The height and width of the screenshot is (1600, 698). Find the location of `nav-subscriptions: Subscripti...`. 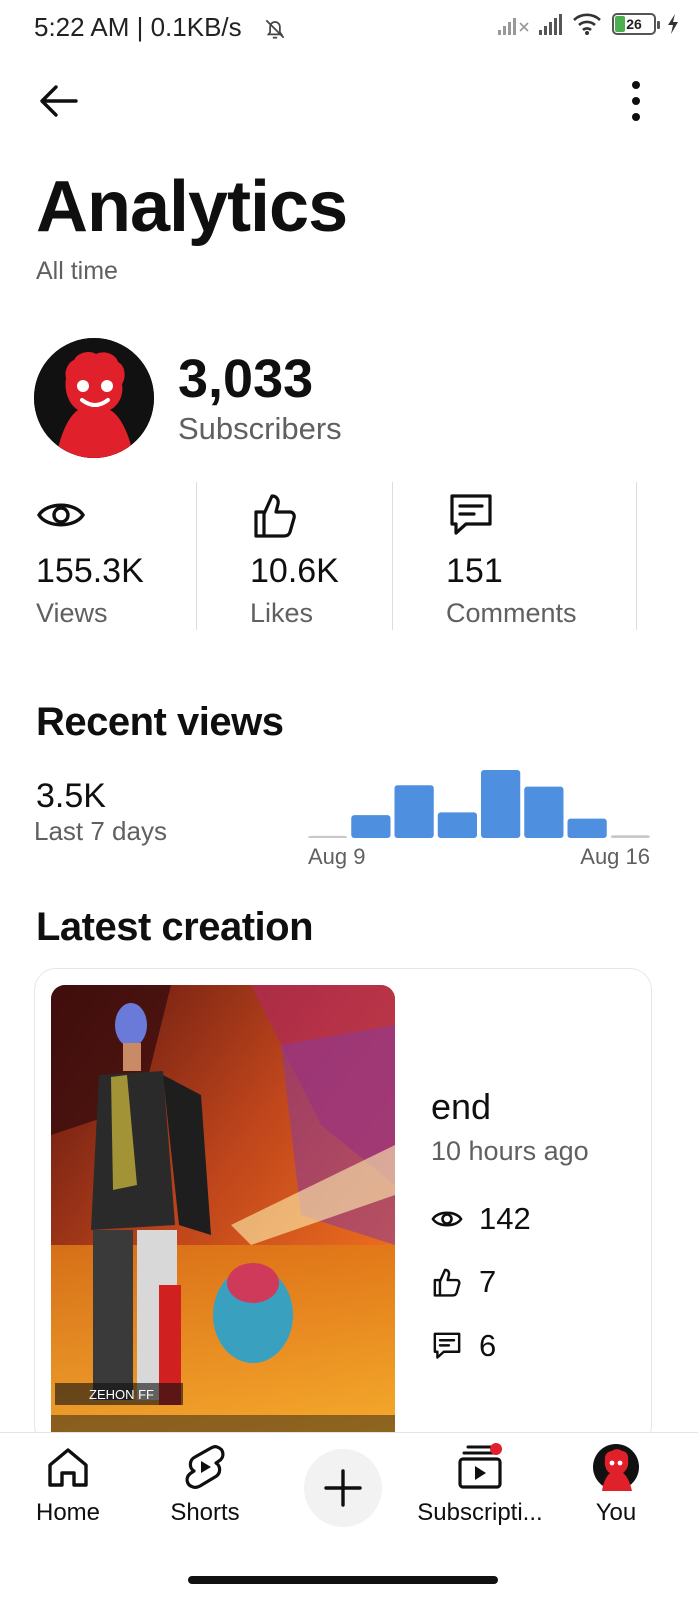

nav-subscriptions: Subscripti... is located at coordinates (480, 1488).